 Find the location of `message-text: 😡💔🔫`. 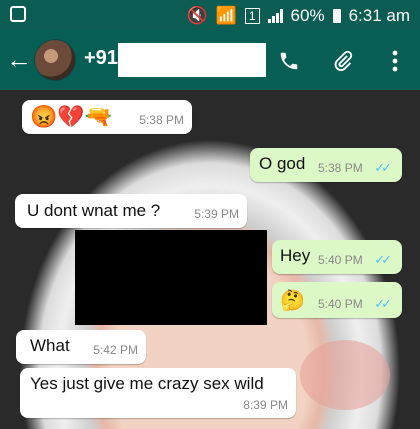

message-text: 😡💔🔫 is located at coordinates (71, 116).